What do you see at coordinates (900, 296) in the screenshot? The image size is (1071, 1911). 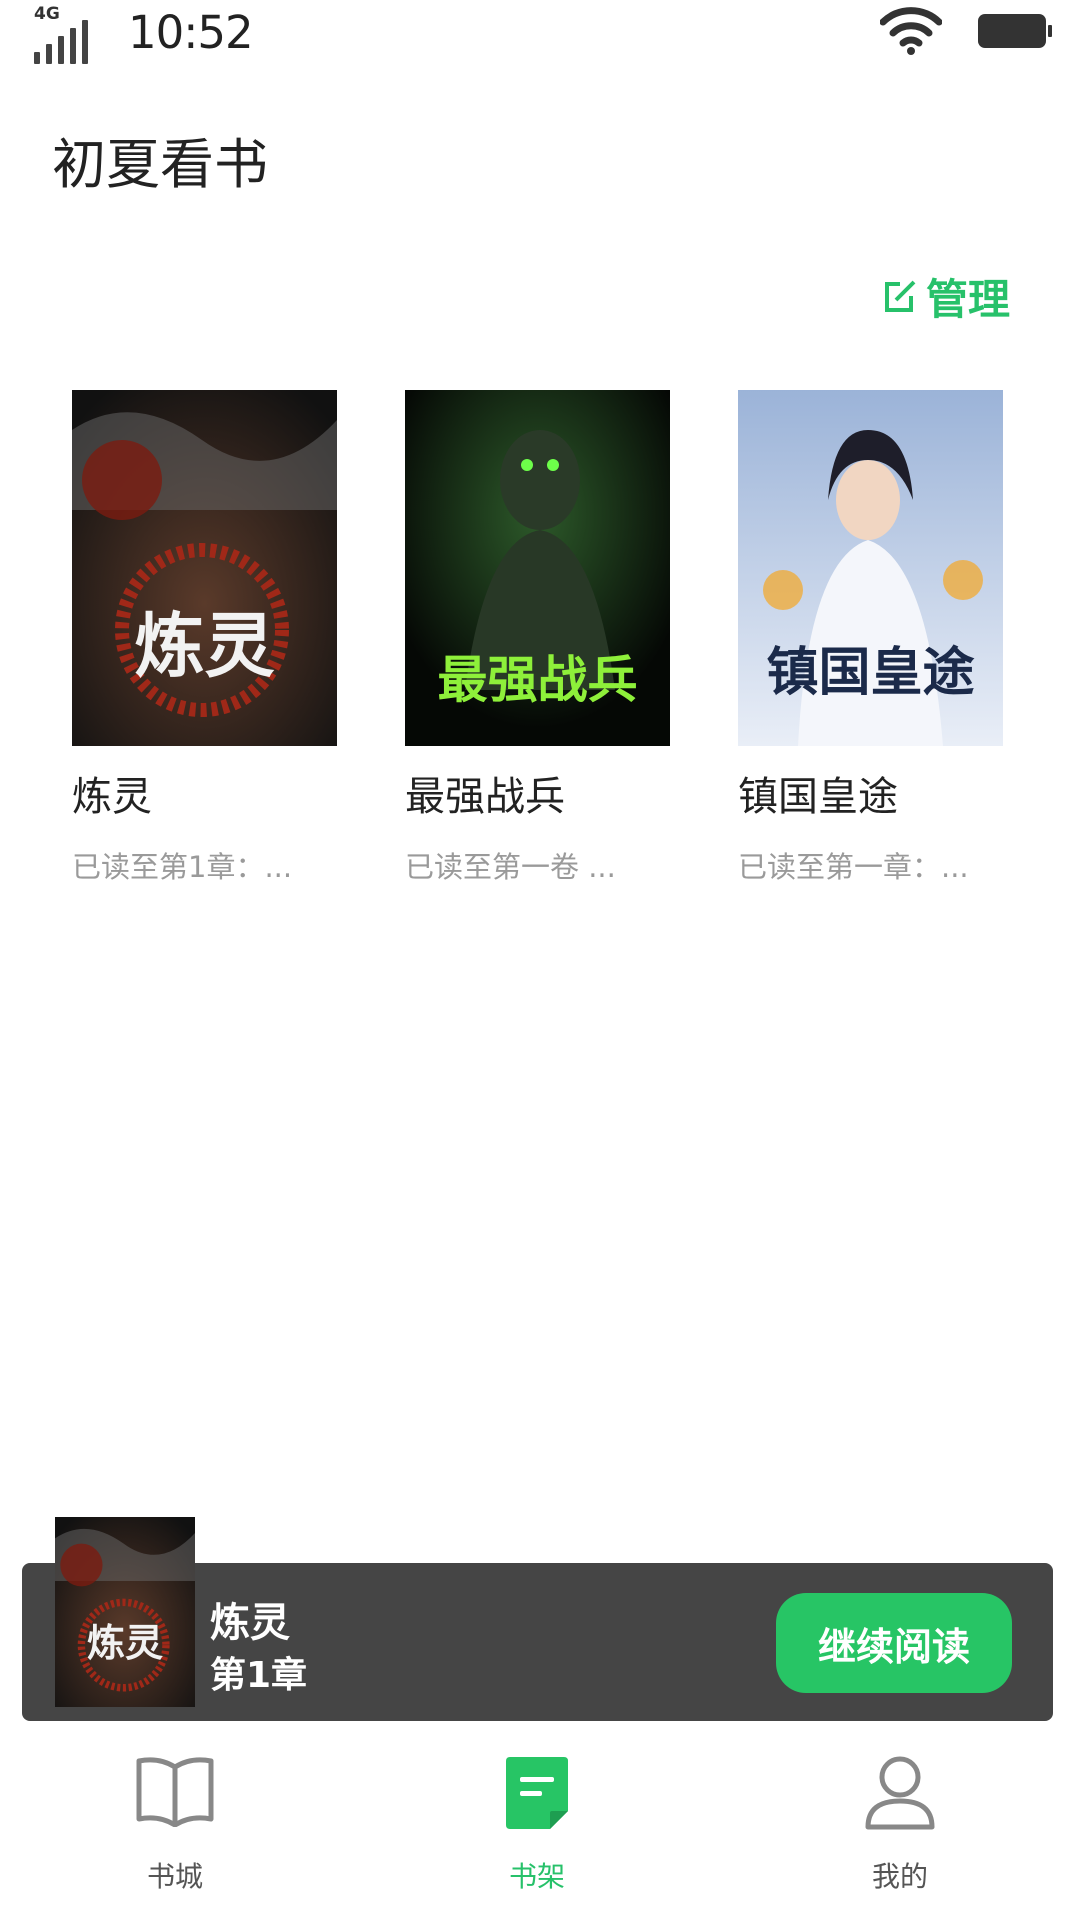 I see `edit-icon` at bounding box center [900, 296].